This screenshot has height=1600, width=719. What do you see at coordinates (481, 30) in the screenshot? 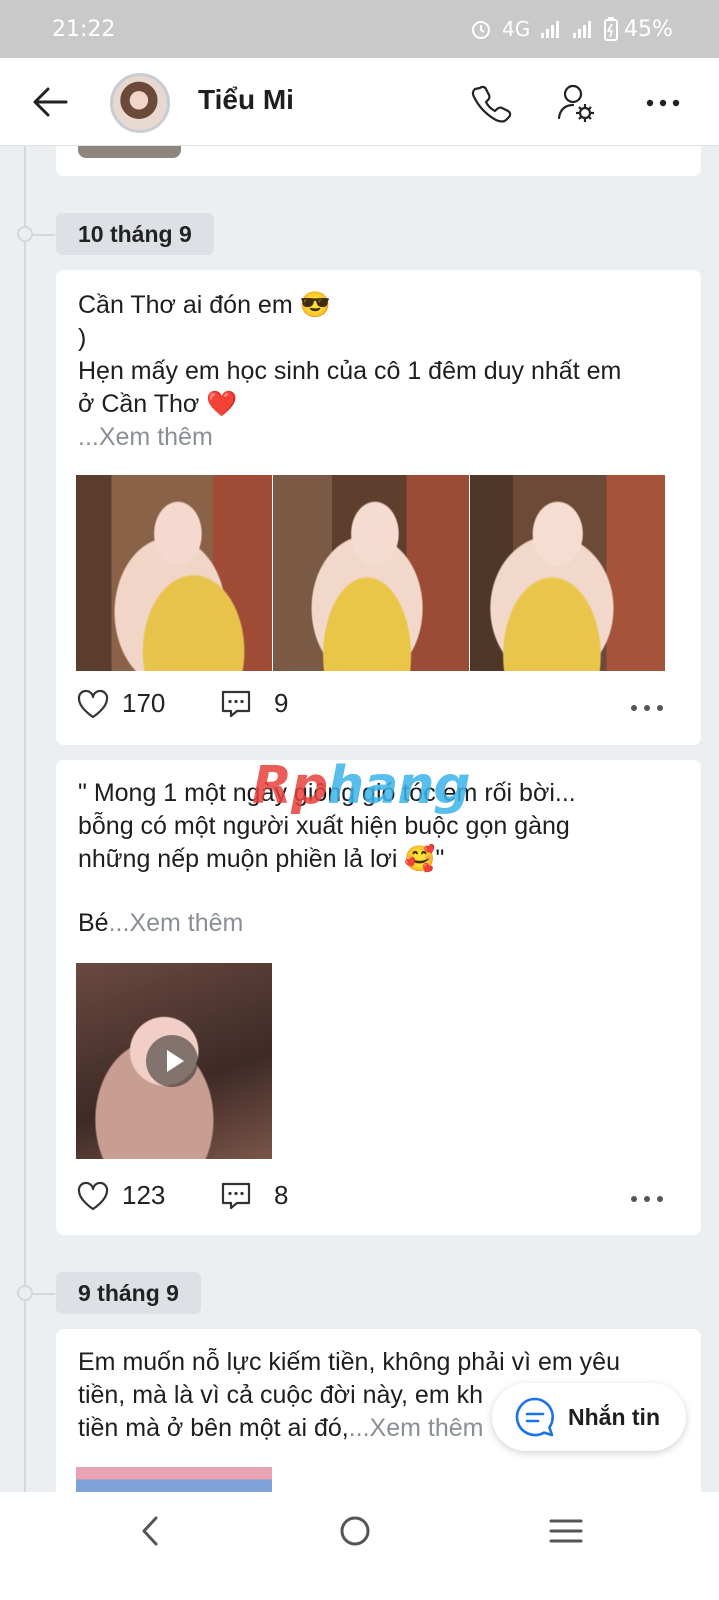
I see `alarm-icon` at bounding box center [481, 30].